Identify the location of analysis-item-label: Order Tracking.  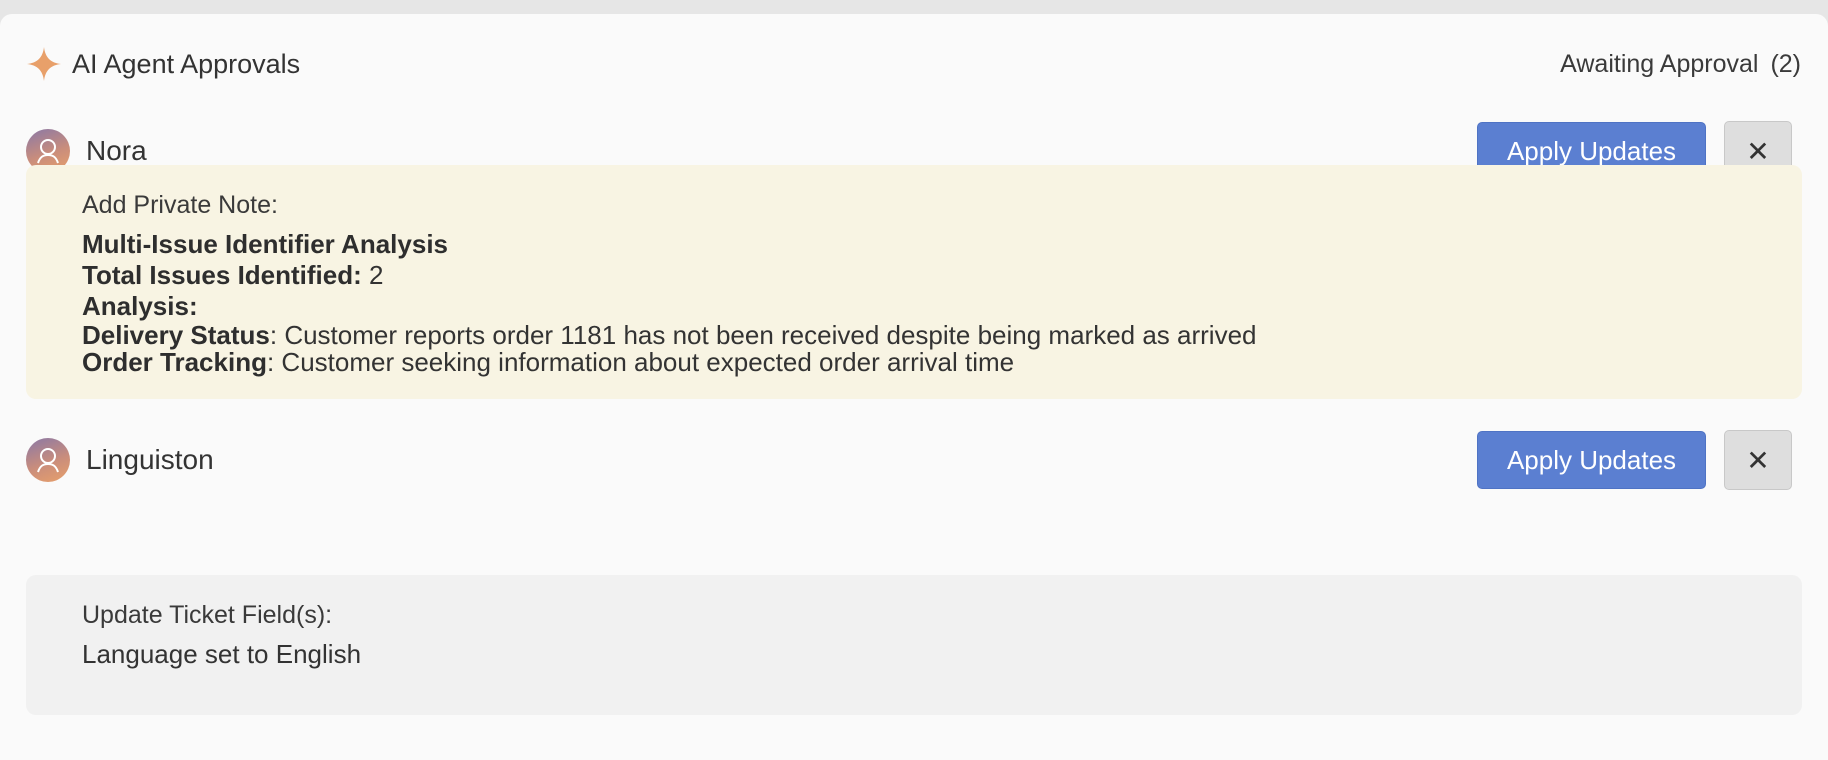
(174, 362).